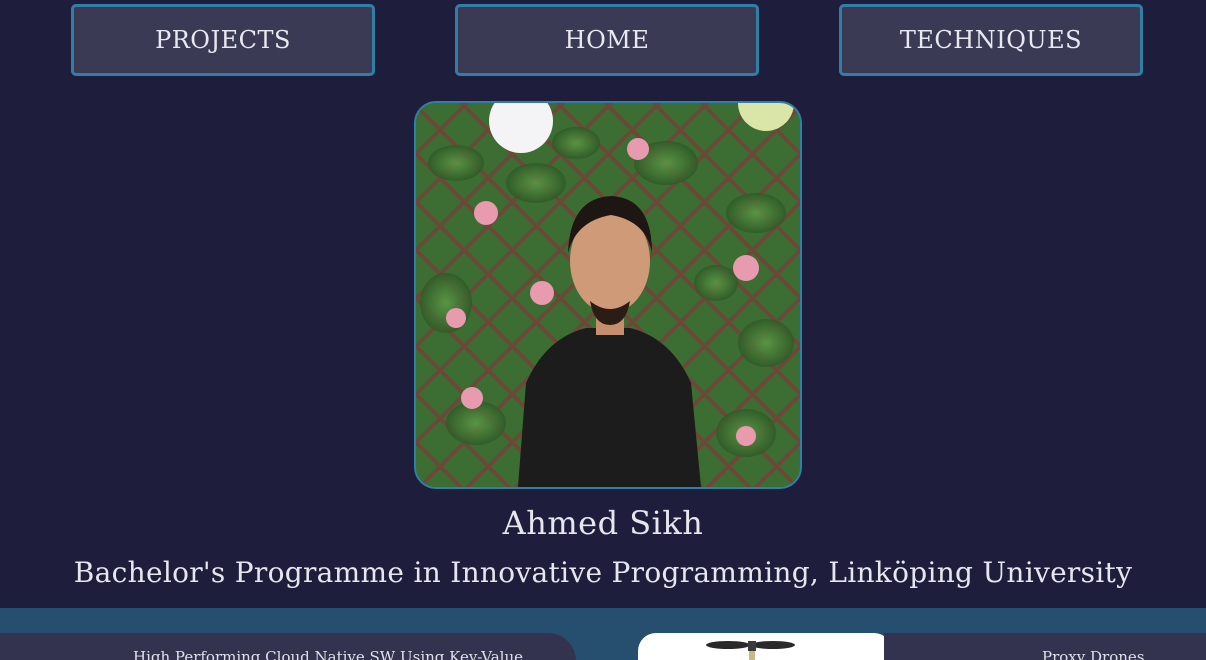 This screenshot has height=660, width=1206. I want to click on drone-icon, so click(750, 650).